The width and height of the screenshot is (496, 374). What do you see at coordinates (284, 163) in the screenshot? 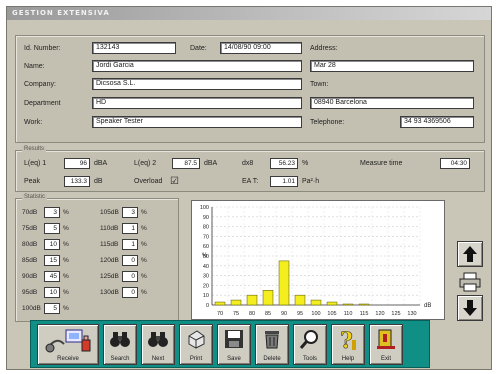
I see `dose-field: 56.23` at bounding box center [284, 163].